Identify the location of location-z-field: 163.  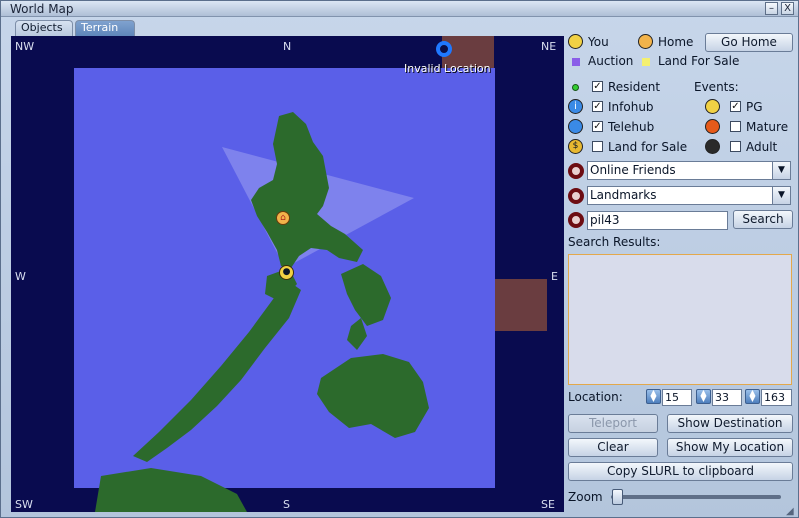
(776, 397).